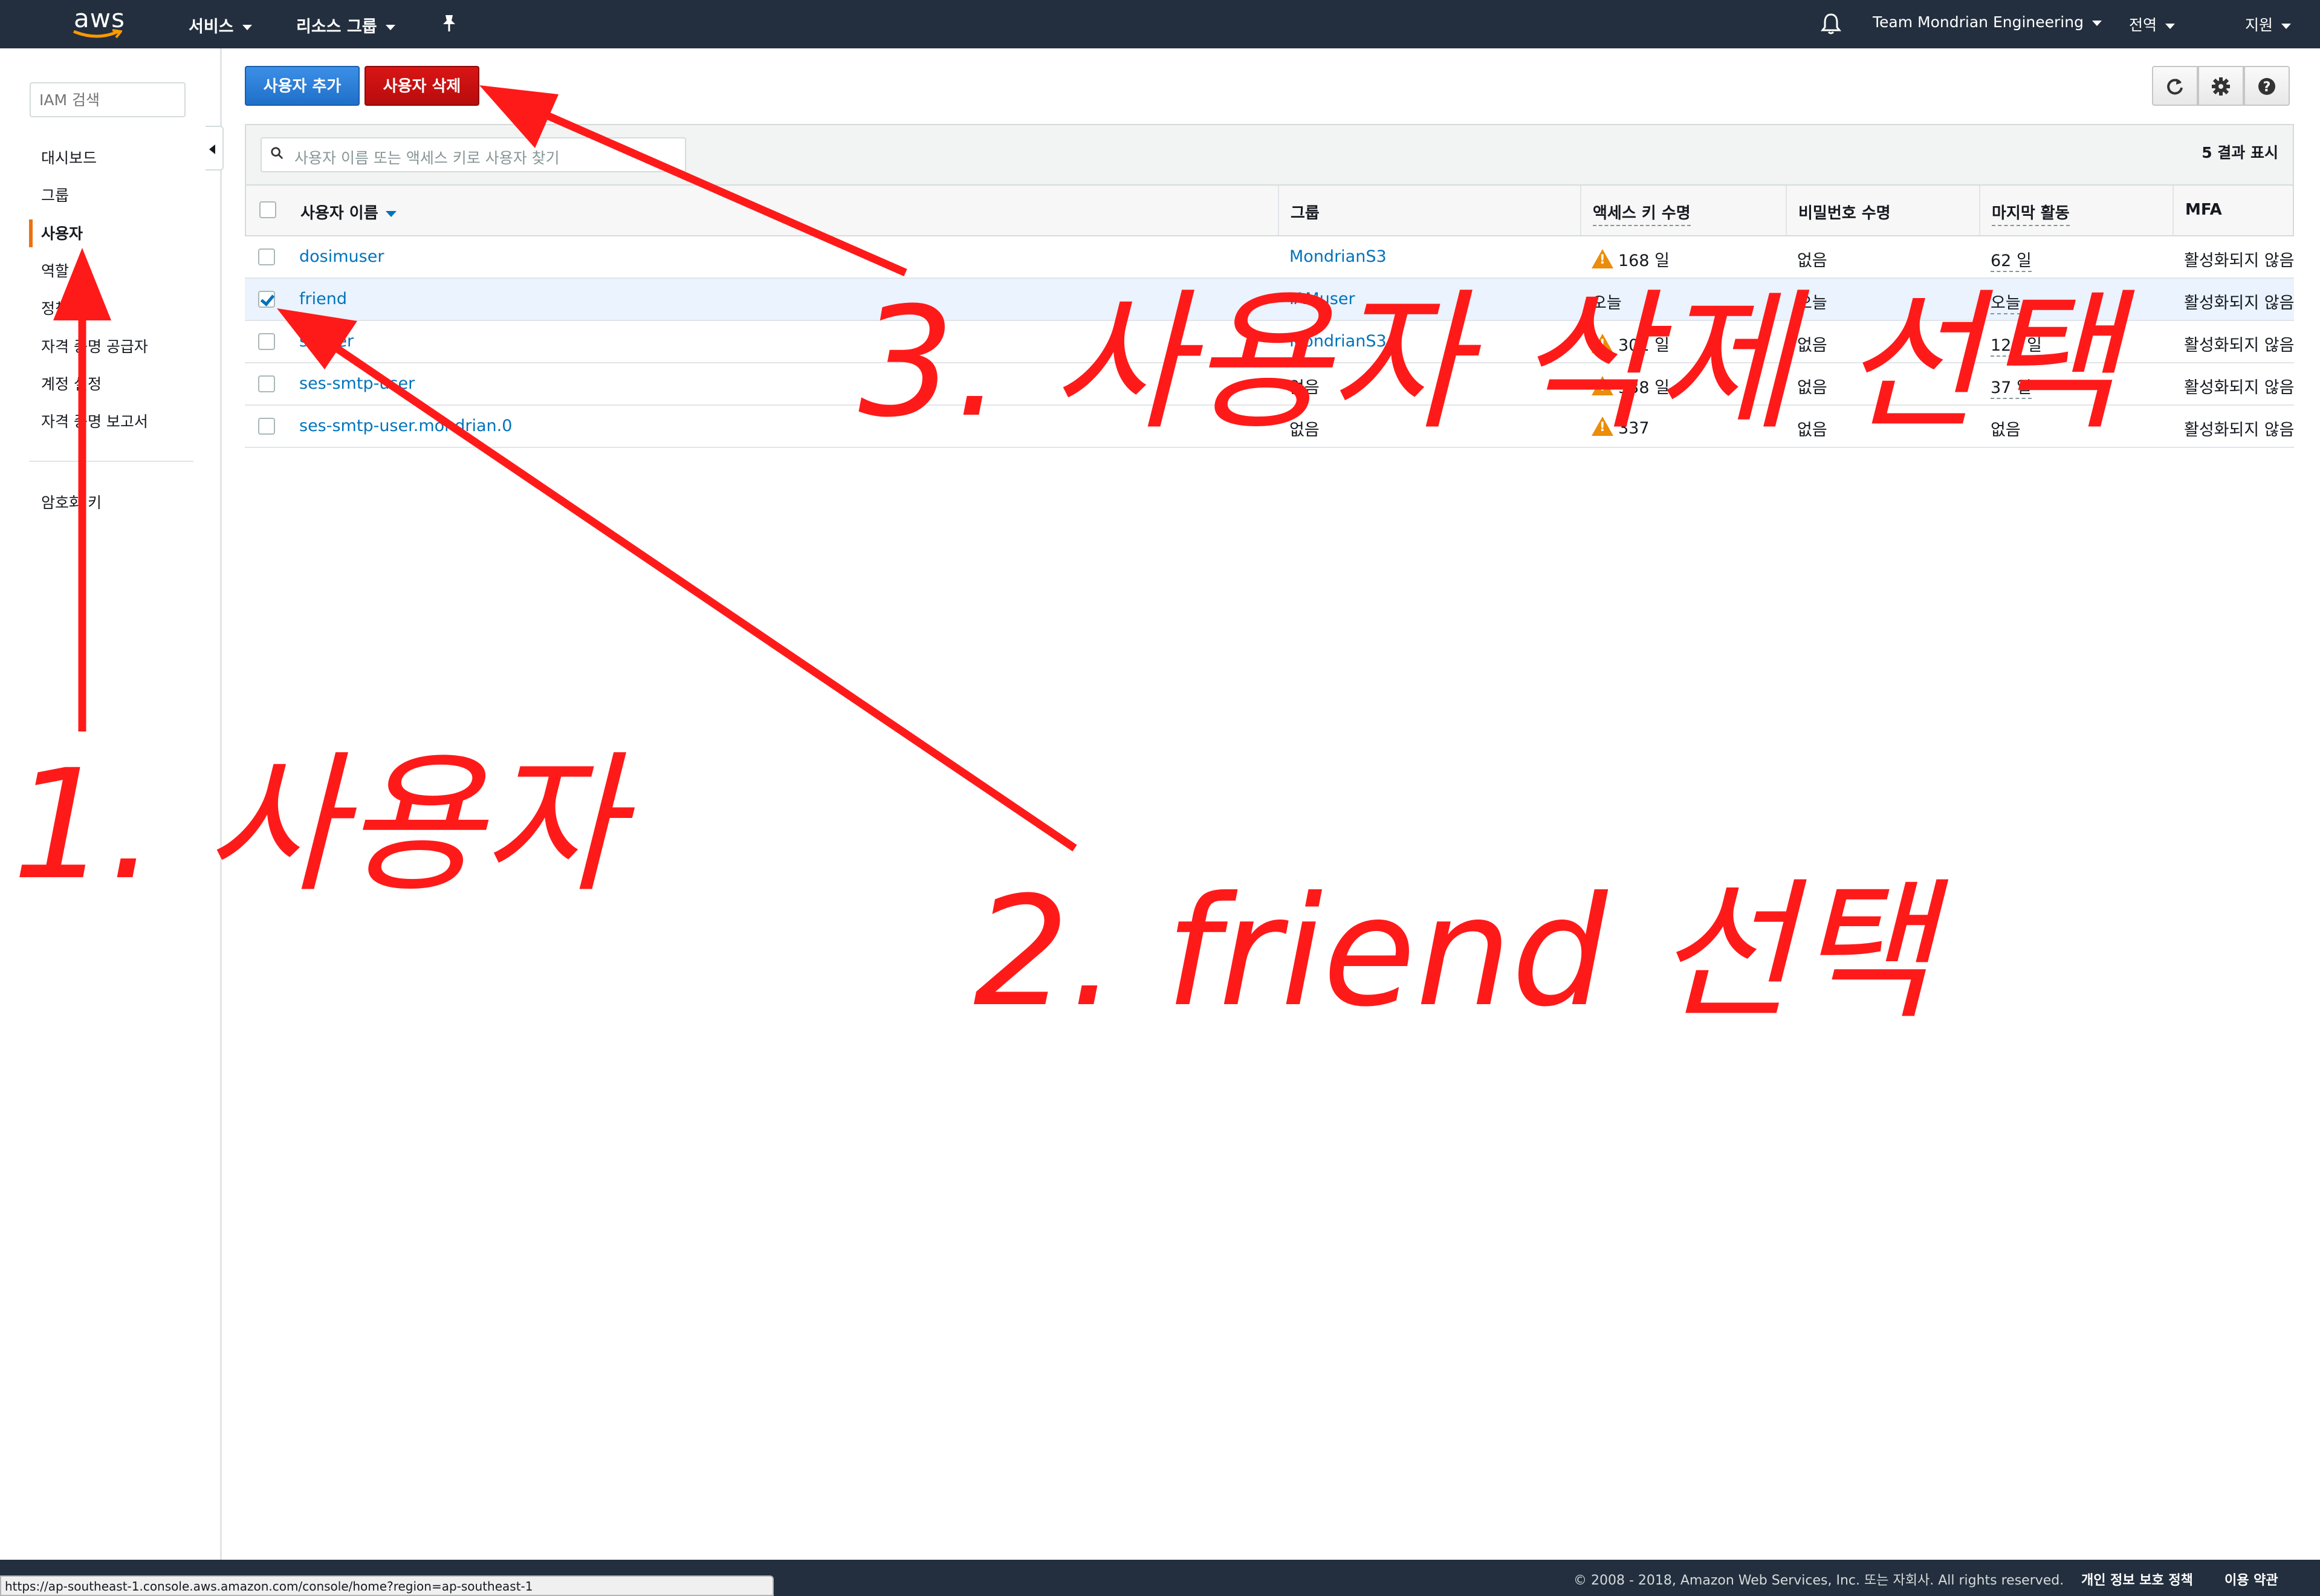 Image resolution: width=2320 pixels, height=1596 pixels. Describe the element at coordinates (357, 383) in the screenshot. I see `username-link: ses-smtp-user` at that location.